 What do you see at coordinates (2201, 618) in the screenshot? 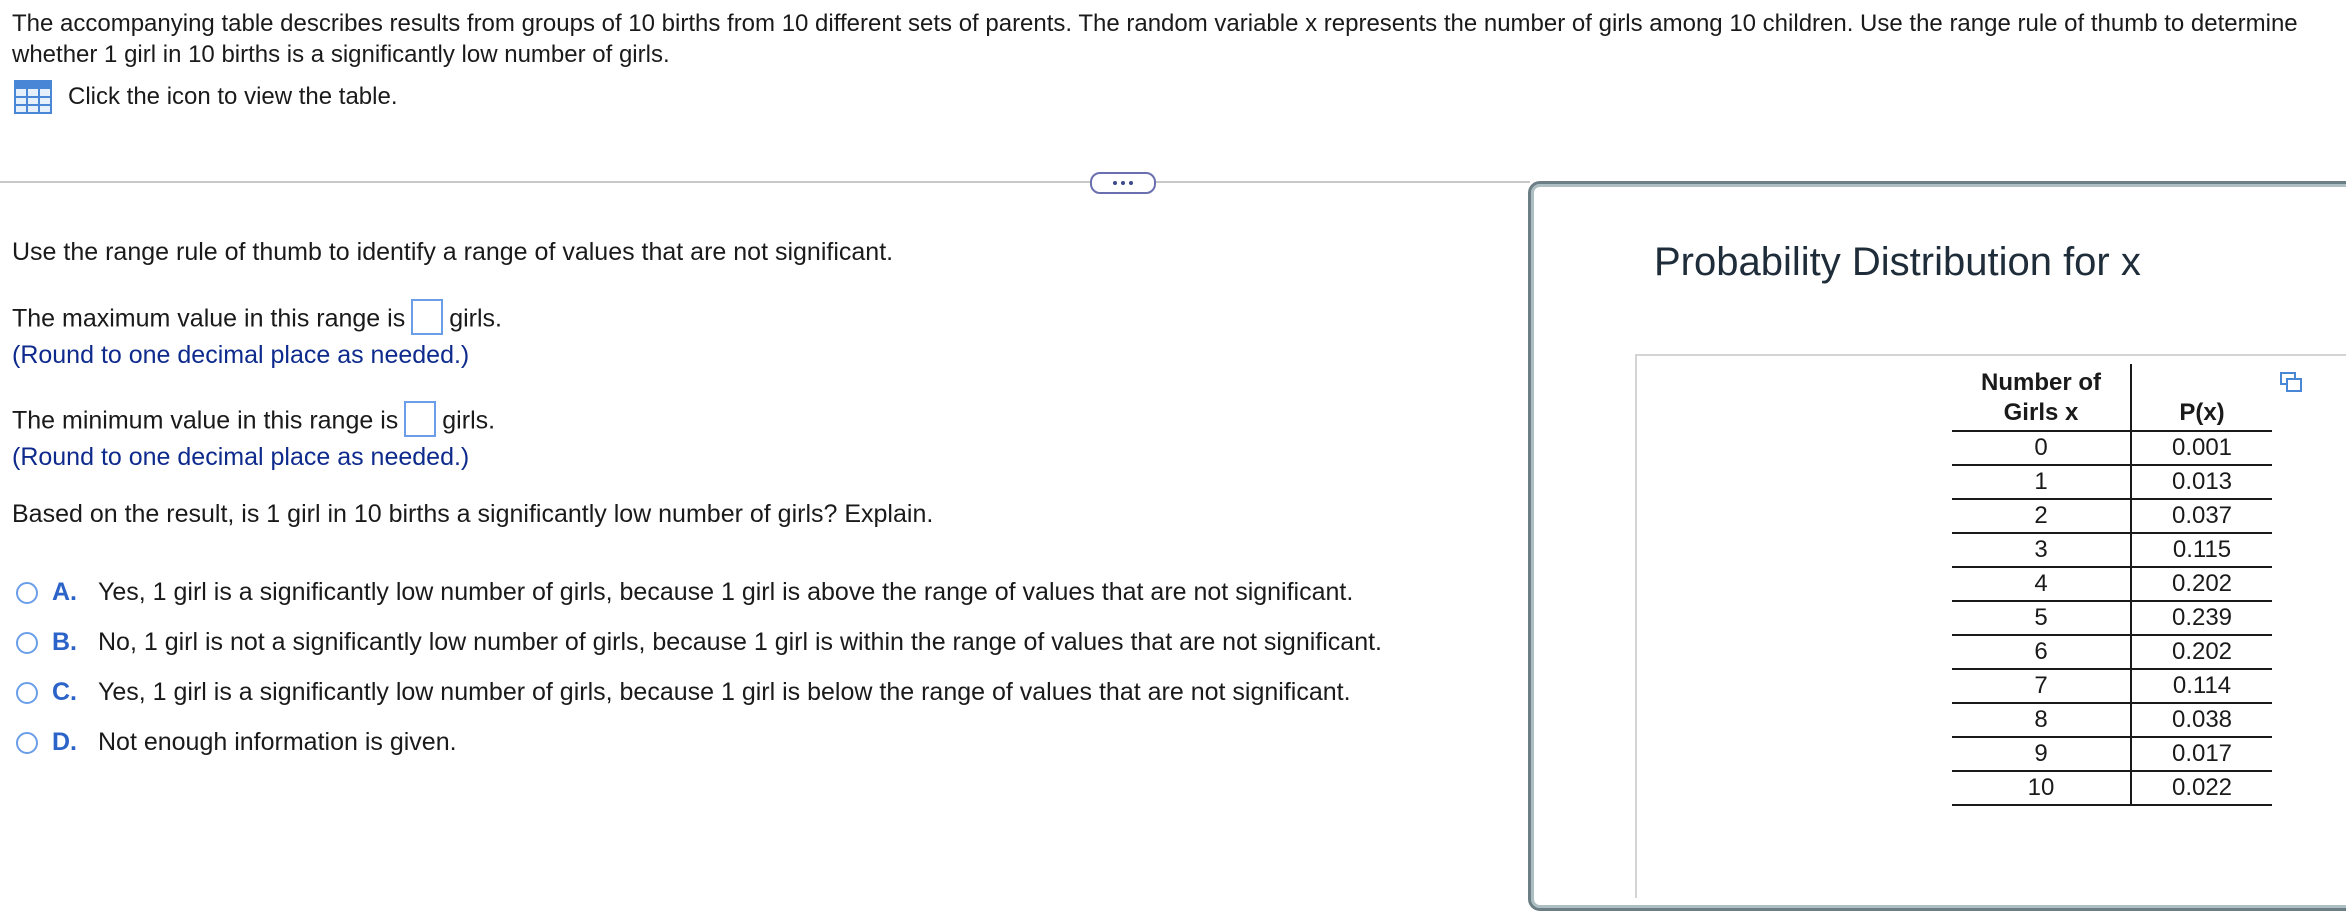
I see `cell-probability: 0.239` at bounding box center [2201, 618].